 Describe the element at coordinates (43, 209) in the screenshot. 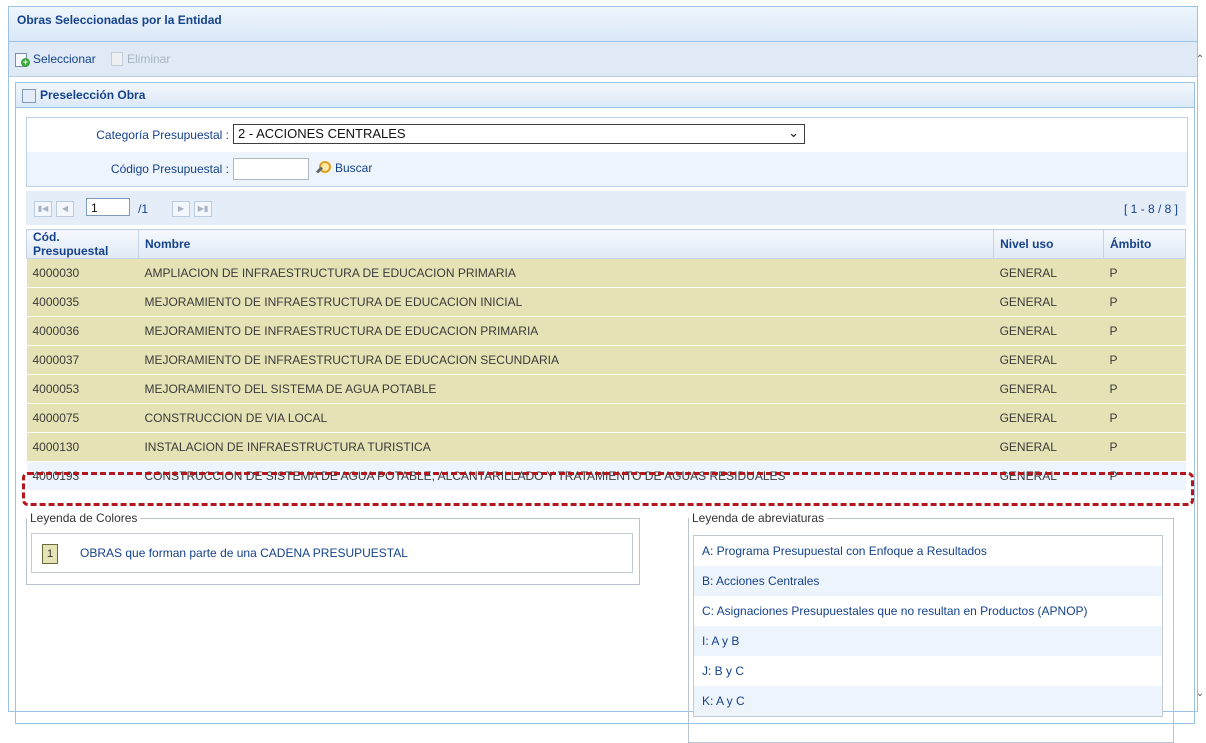

I see `first-page-button: ▮◀` at that location.